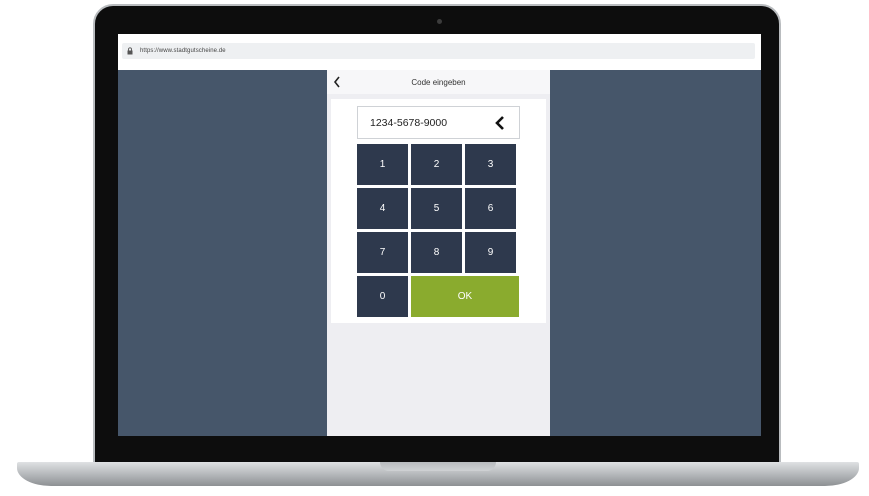  What do you see at coordinates (409, 122) in the screenshot?
I see `code-value: 1234-5678-9000` at bounding box center [409, 122].